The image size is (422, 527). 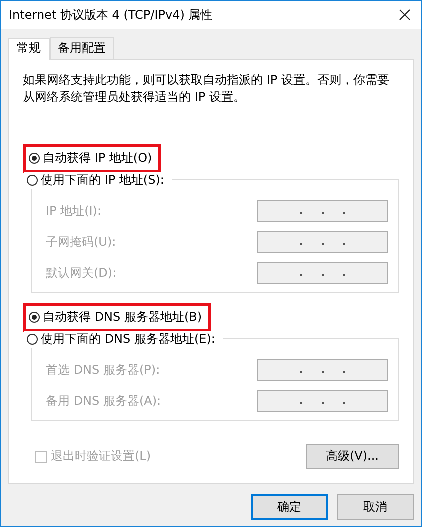 I want to click on radio-option: 使用下面的 DNS 服务器地址(E):, so click(x=124, y=339).